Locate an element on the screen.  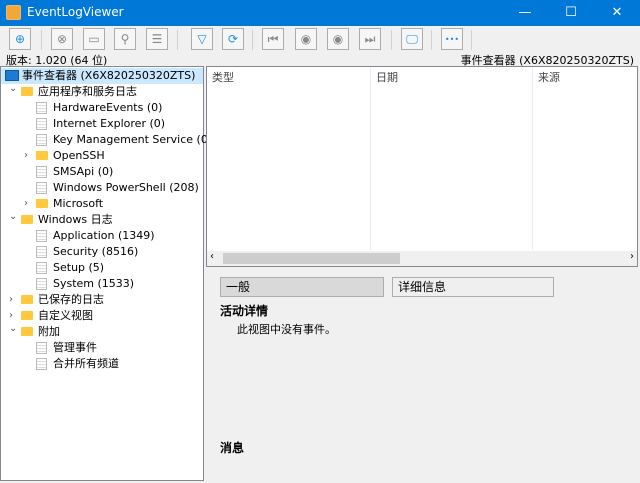
tab-details: 详细信息 is located at coordinates (473, 287).